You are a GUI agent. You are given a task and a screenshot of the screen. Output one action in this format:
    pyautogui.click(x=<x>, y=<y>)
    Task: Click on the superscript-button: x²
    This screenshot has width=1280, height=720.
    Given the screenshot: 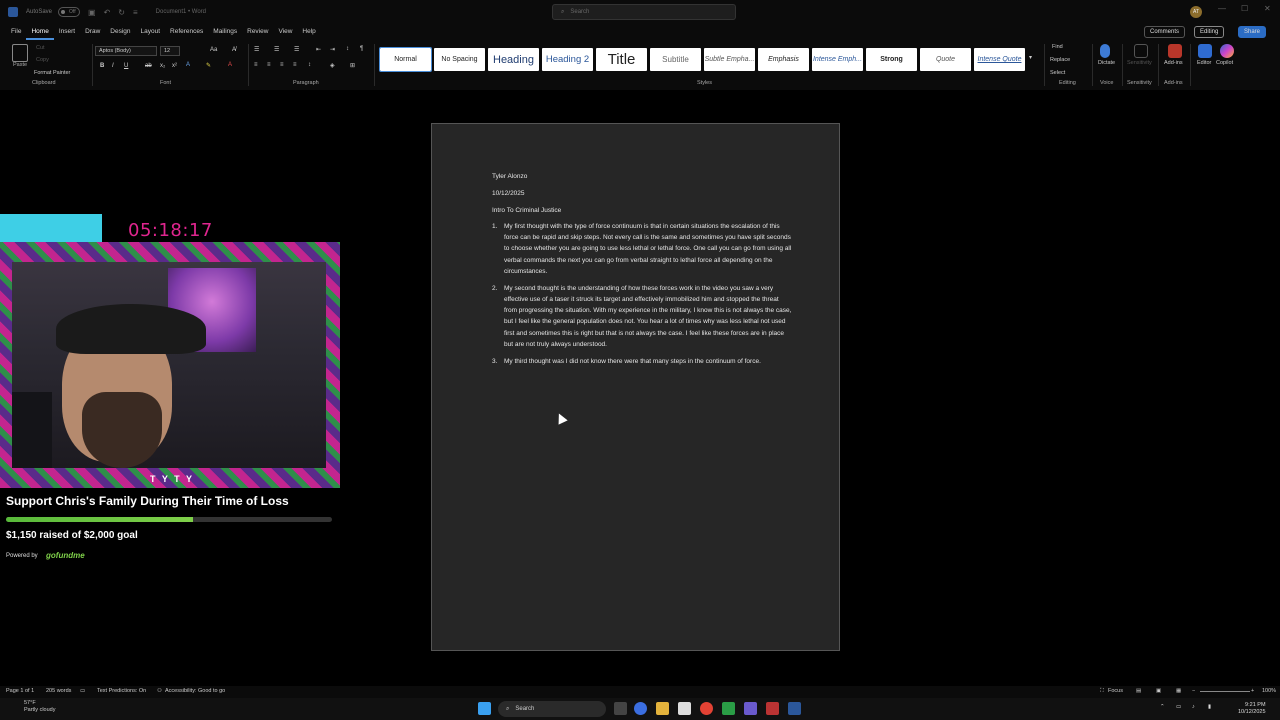 What is the action you would take?
    pyautogui.click(x=174, y=66)
    